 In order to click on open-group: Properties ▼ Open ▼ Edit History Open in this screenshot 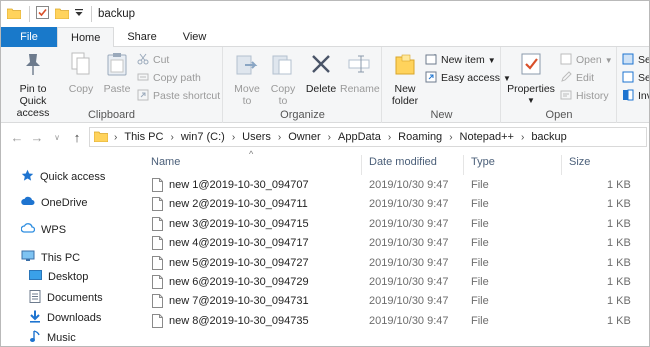, I will do `click(559, 85)`.